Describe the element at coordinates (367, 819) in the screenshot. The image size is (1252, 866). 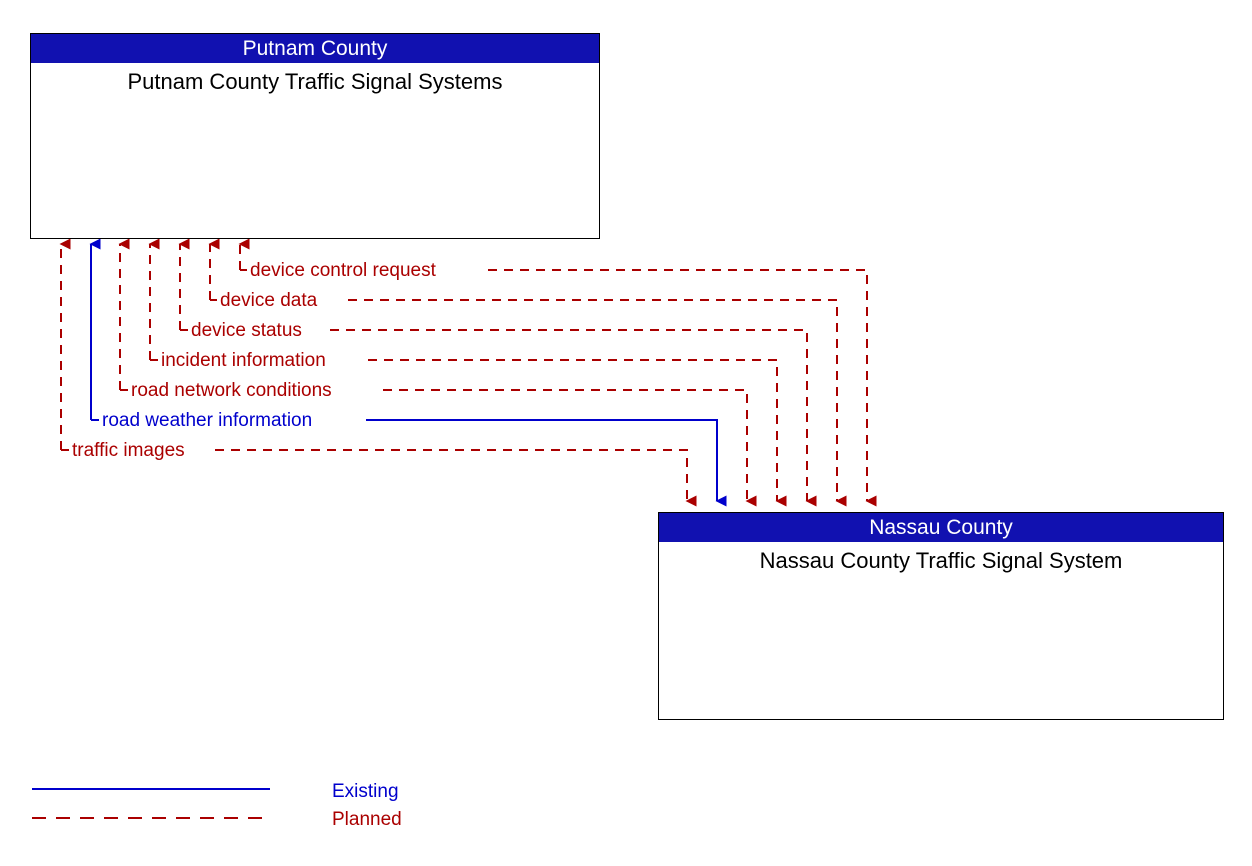
I see `legend-label-planned: Planned` at that location.